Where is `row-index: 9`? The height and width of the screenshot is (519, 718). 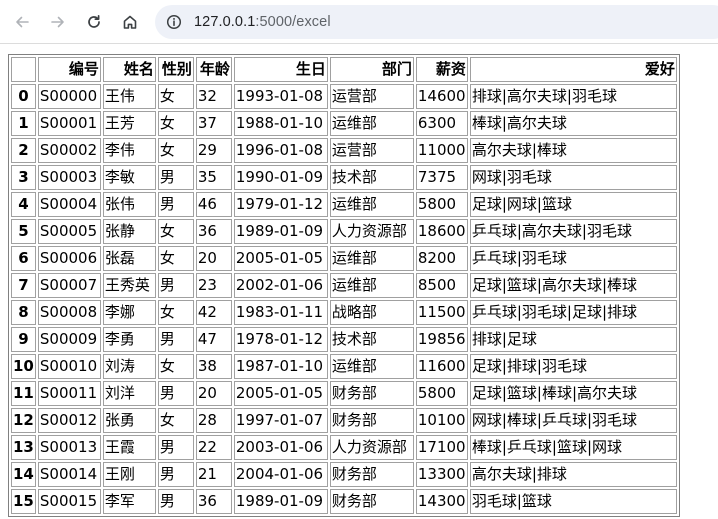
row-index: 9 is located at coordinates (23, 339).